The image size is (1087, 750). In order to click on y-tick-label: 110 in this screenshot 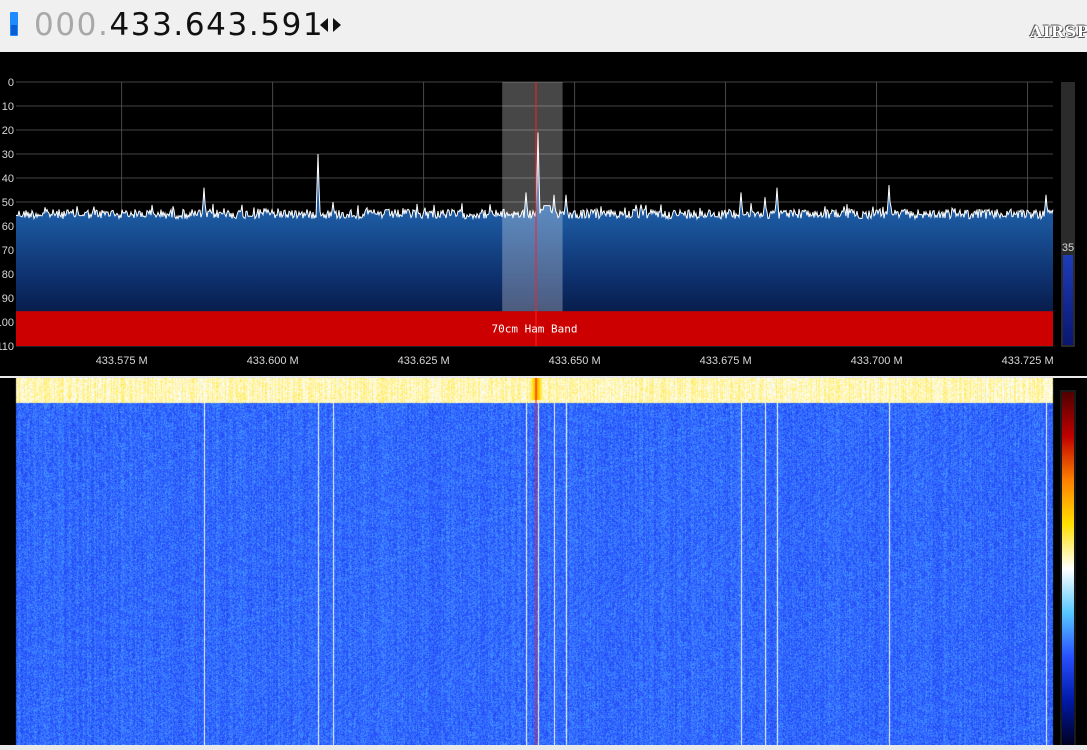, I will do `click(7, 347)`.